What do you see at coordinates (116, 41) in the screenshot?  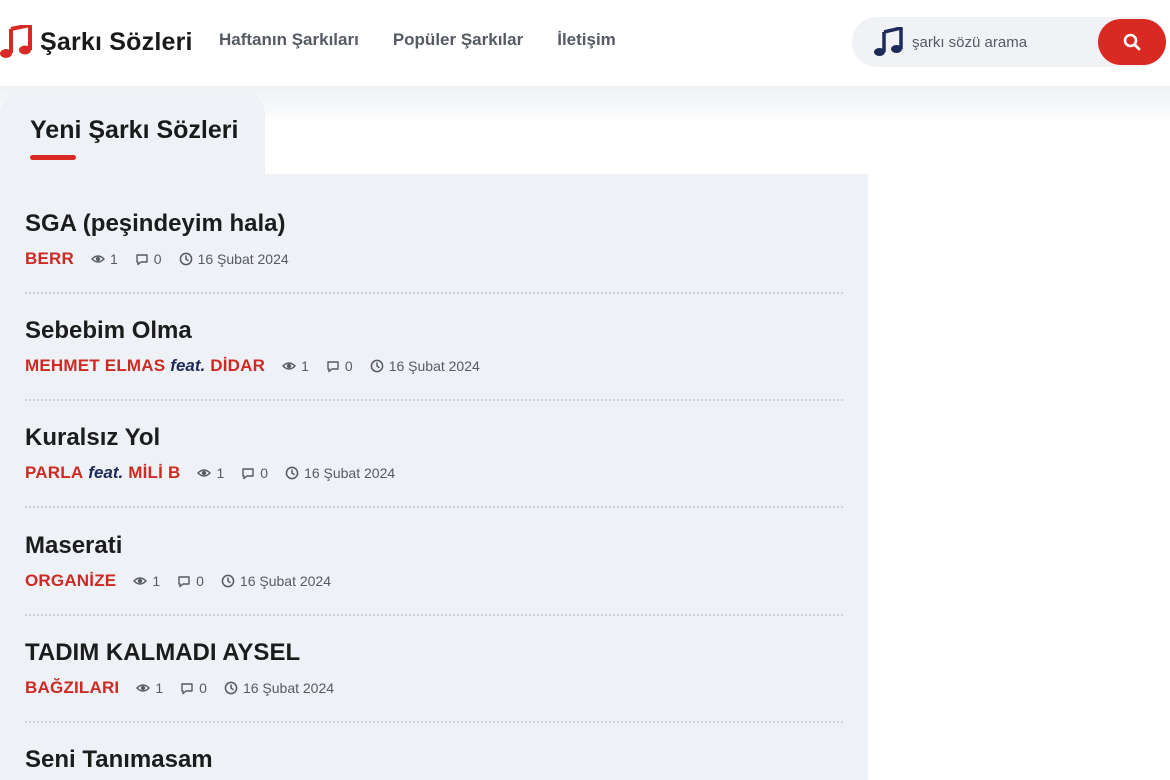 I see `logo-text: Şarkı Sözleri` at bounding box center [116, 41].